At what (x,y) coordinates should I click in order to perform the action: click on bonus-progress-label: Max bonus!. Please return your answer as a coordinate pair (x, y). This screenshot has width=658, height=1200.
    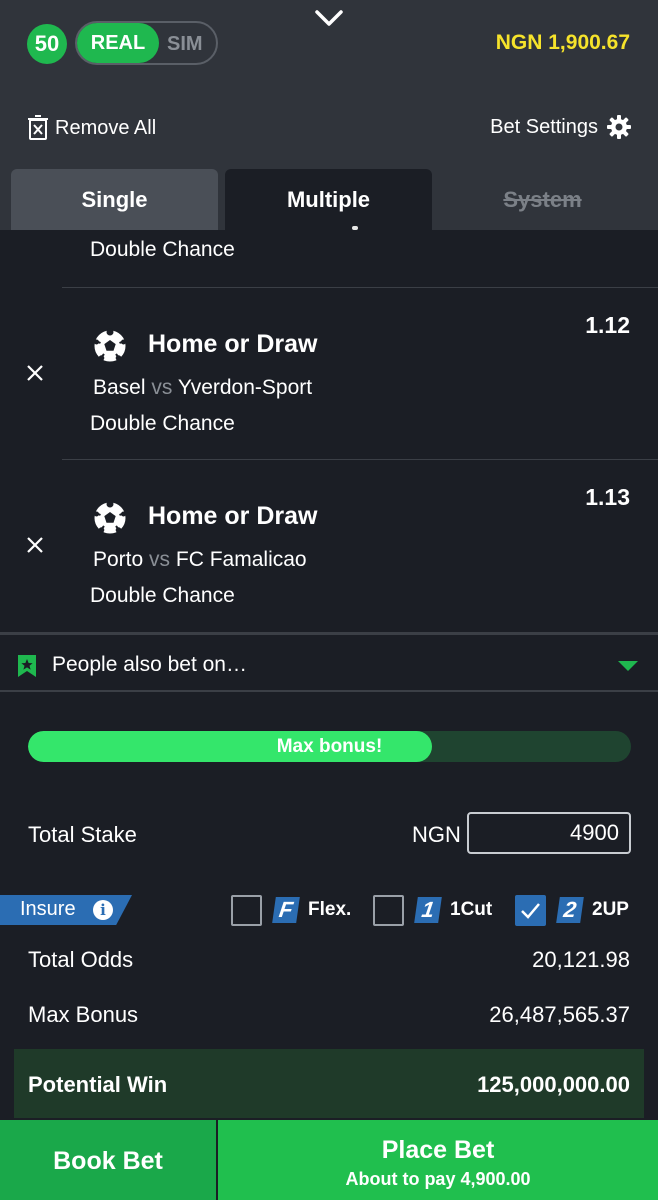
    Looking at the image, I should click on (329, 746).